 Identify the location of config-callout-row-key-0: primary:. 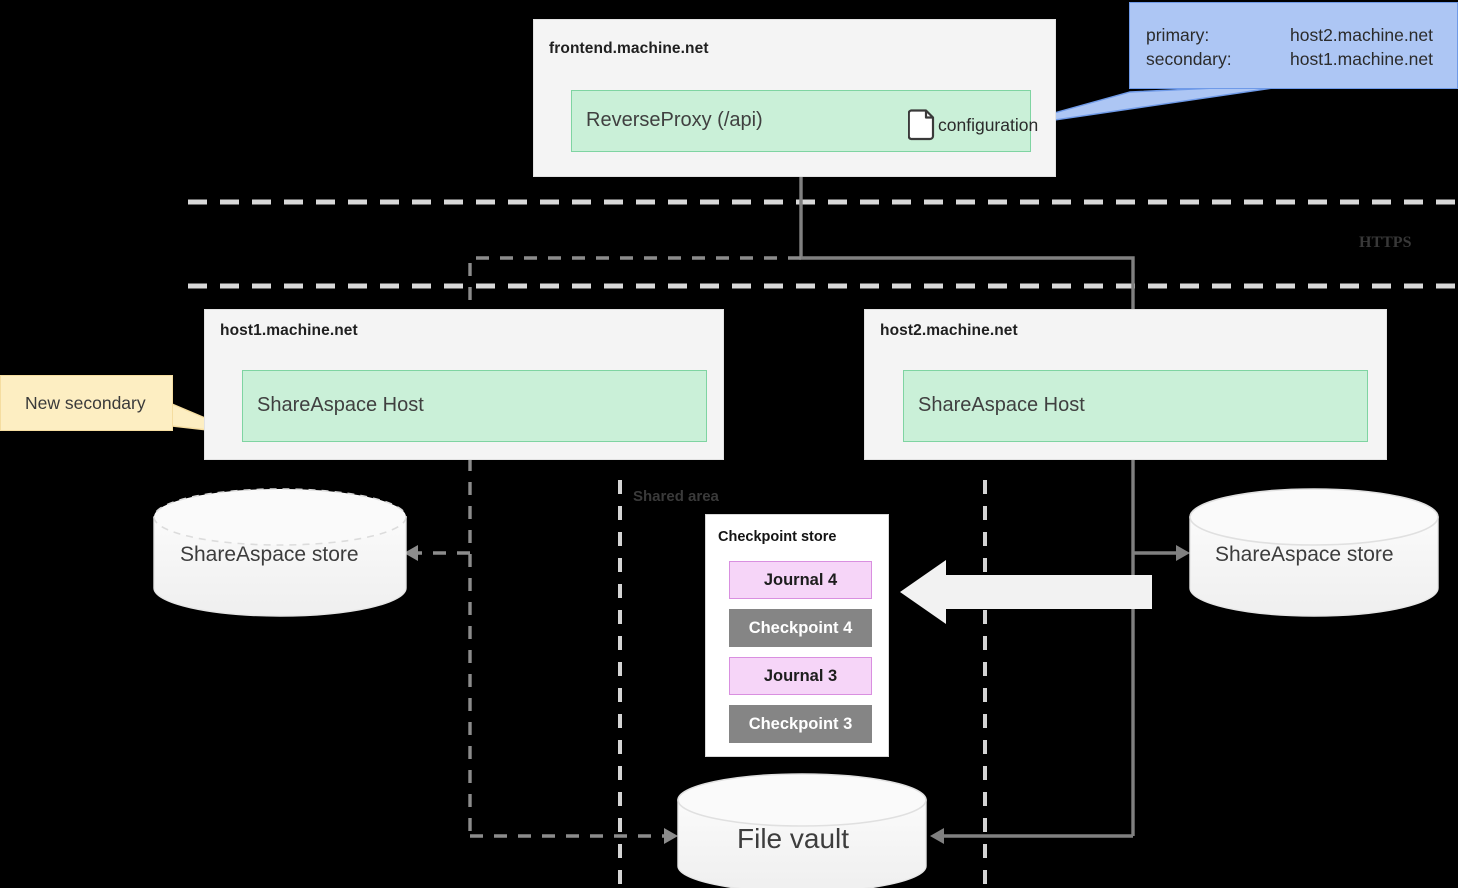
(1178, 35).